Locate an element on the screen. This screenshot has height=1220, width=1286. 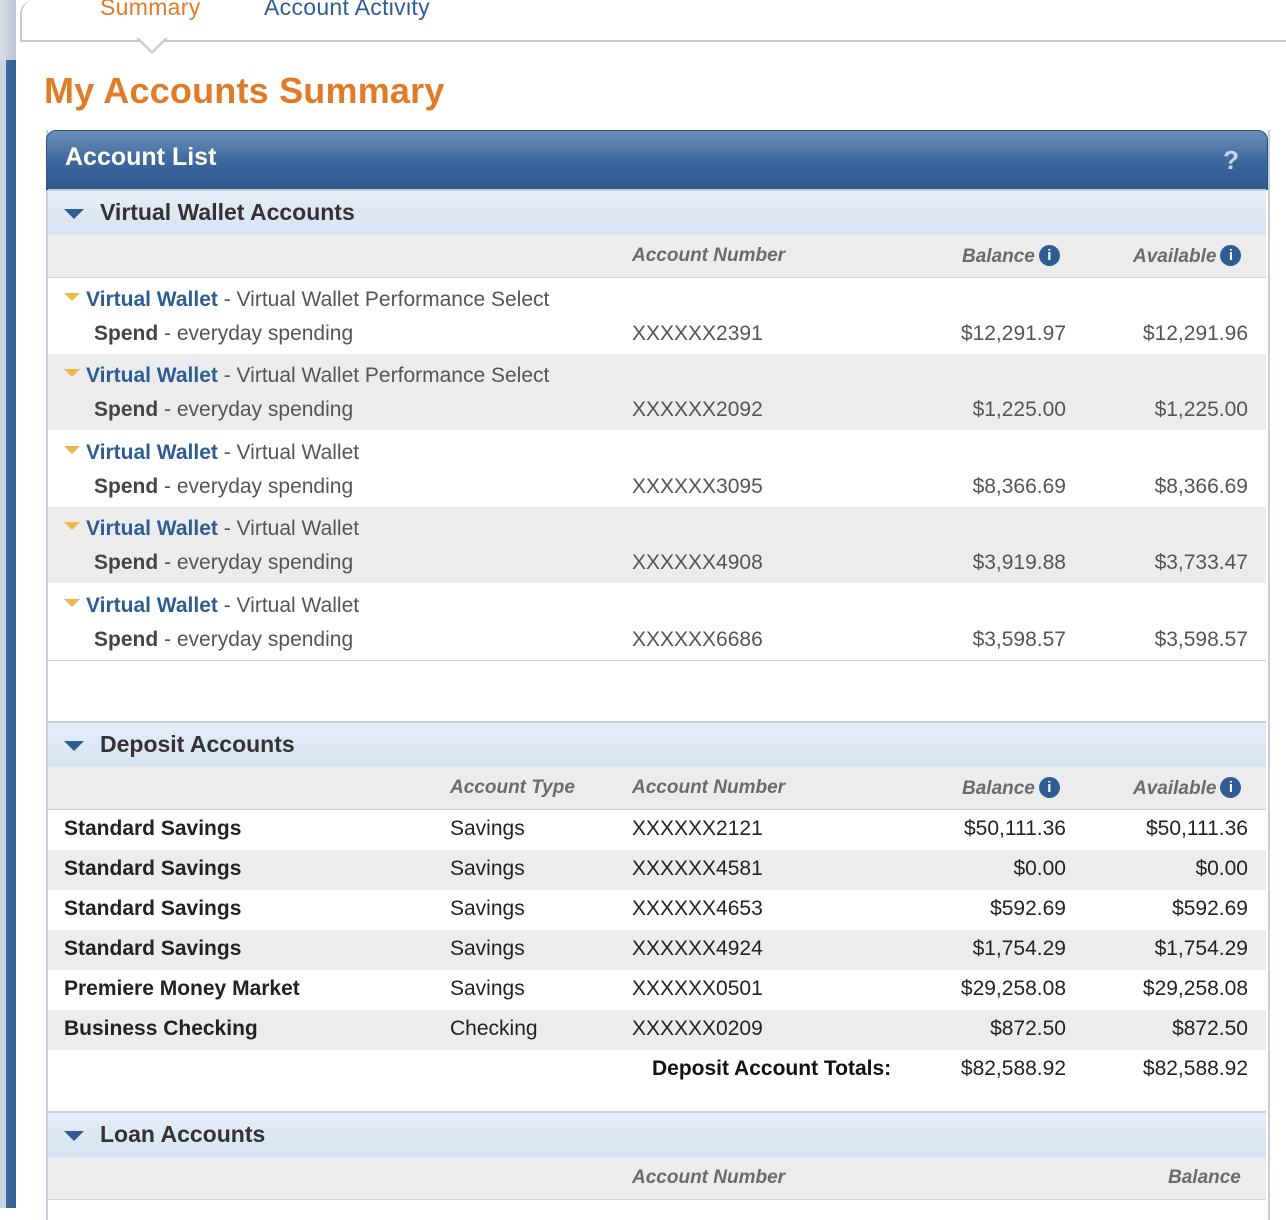
available: $0.00 is located at coordinates (1221, 868).